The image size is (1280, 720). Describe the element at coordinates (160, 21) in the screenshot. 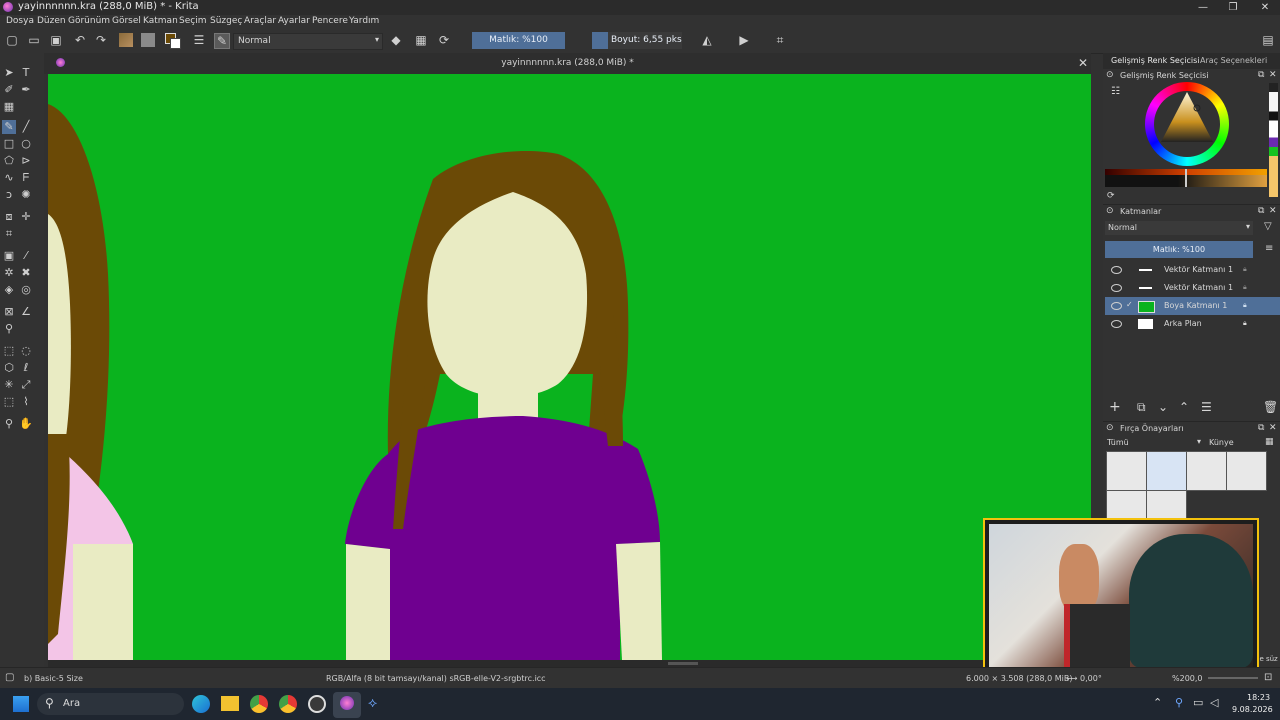

I see `menu-katman: Katman` at that location.